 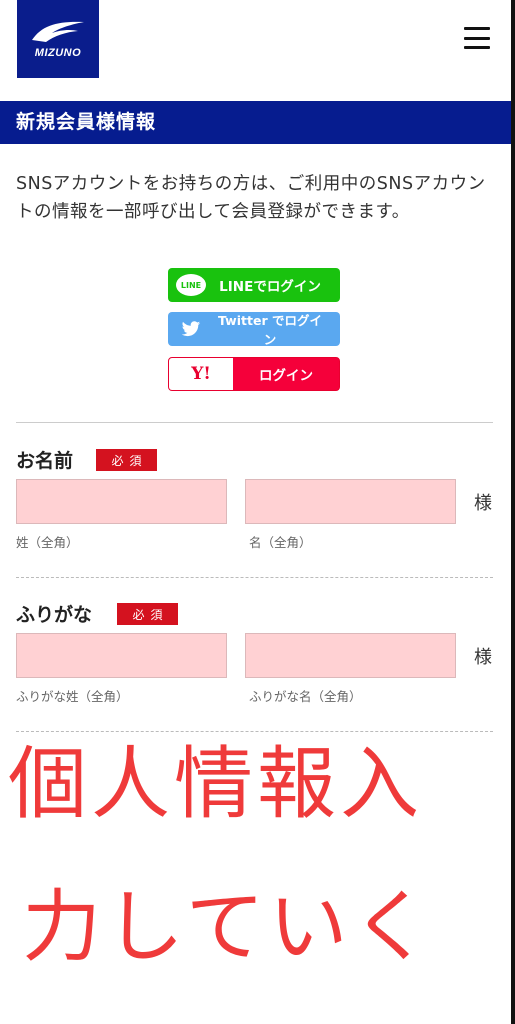 What do you see at coordinates (280, 542) in the screenshot?
I see `first-name-hint: 名（全角）` at bounding box center [280, 542].